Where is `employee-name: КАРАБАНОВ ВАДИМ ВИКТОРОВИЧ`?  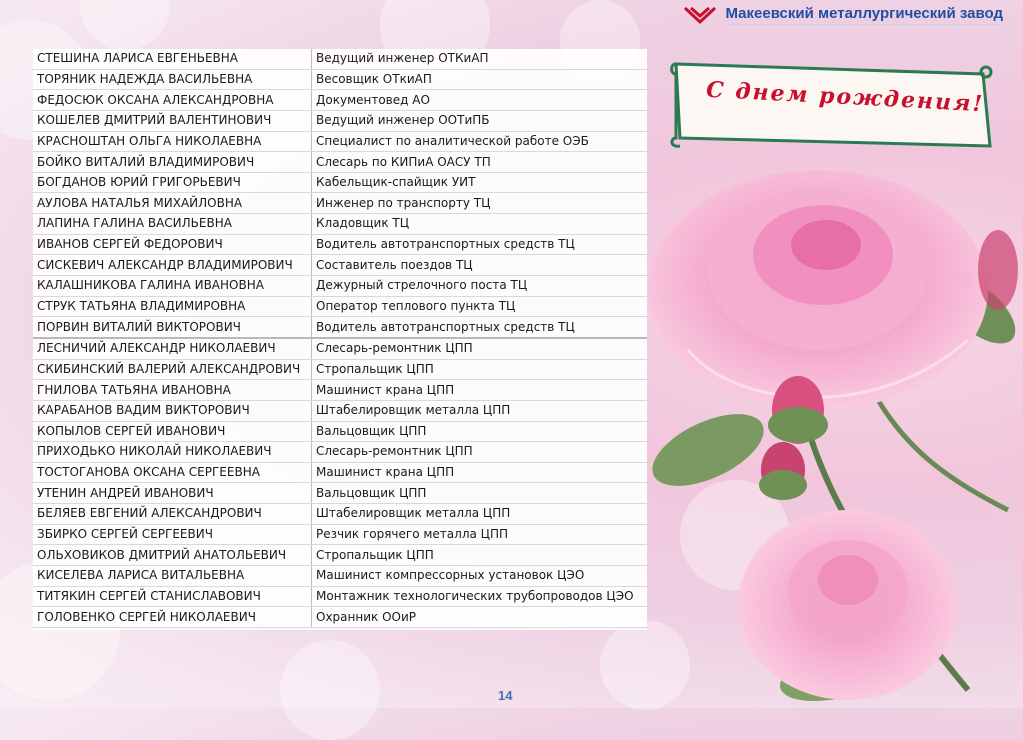
employee-name: КАРАБАНОВ ВАДИМ ВИКТОРОВИЧ is located at coordinates (172, 411).